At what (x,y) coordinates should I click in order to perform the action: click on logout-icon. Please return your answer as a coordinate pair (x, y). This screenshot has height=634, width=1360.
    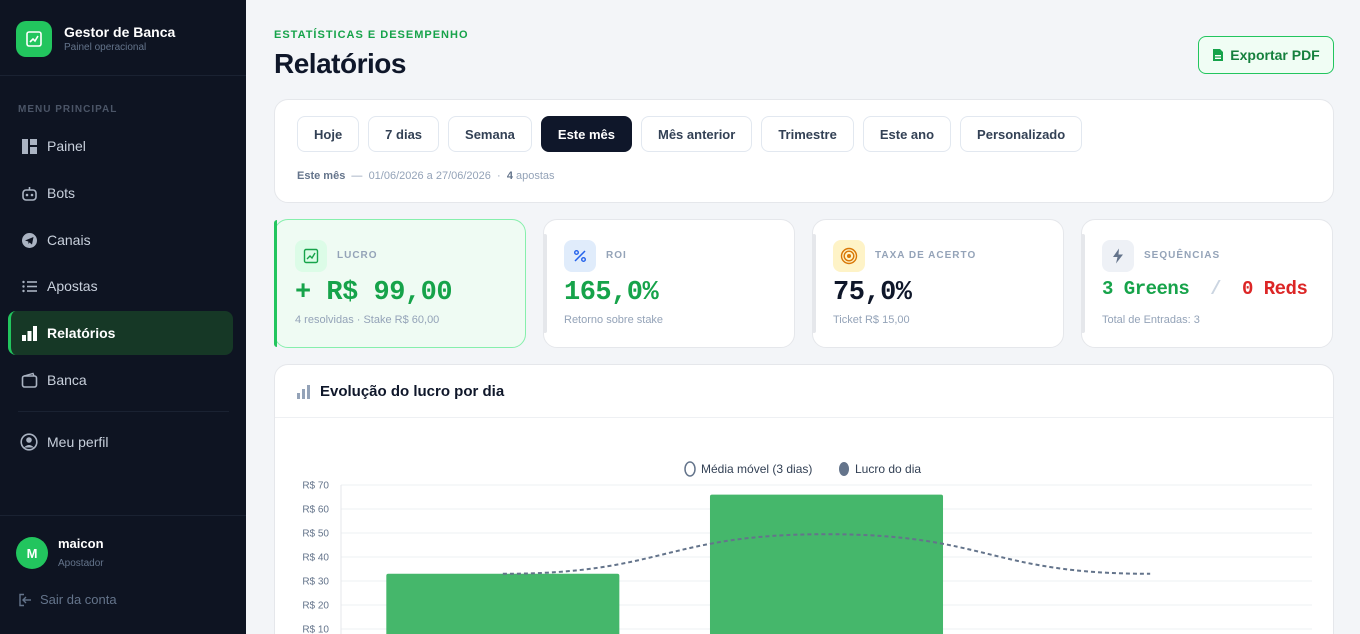
    Looking at the image, I should click on (25, 600).